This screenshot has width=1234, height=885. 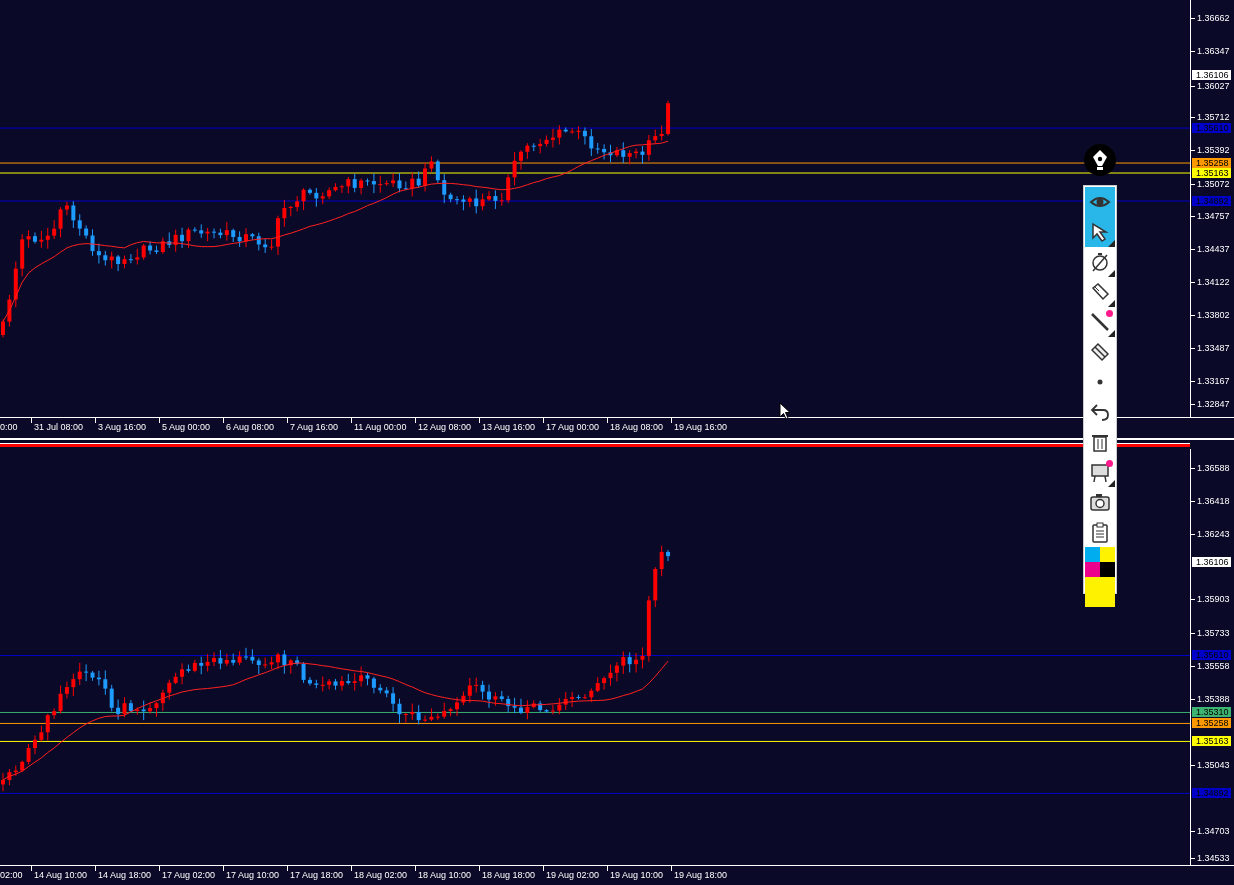 I want to click on price-tick-label: 1.35072, so click(x=1210, y=184).